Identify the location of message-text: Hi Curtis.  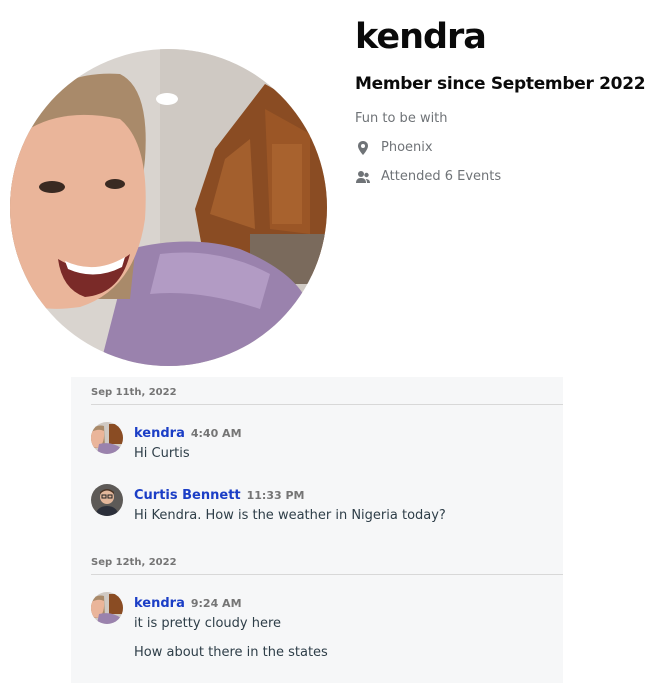
(162, 453).